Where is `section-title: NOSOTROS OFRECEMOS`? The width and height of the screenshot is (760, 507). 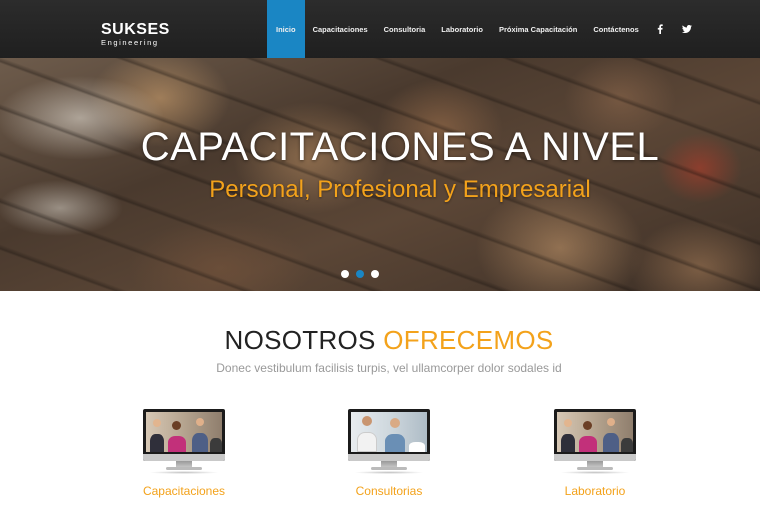 section-title: NOSOTROS OFRECEMOS is located at coordinates (380, 340).